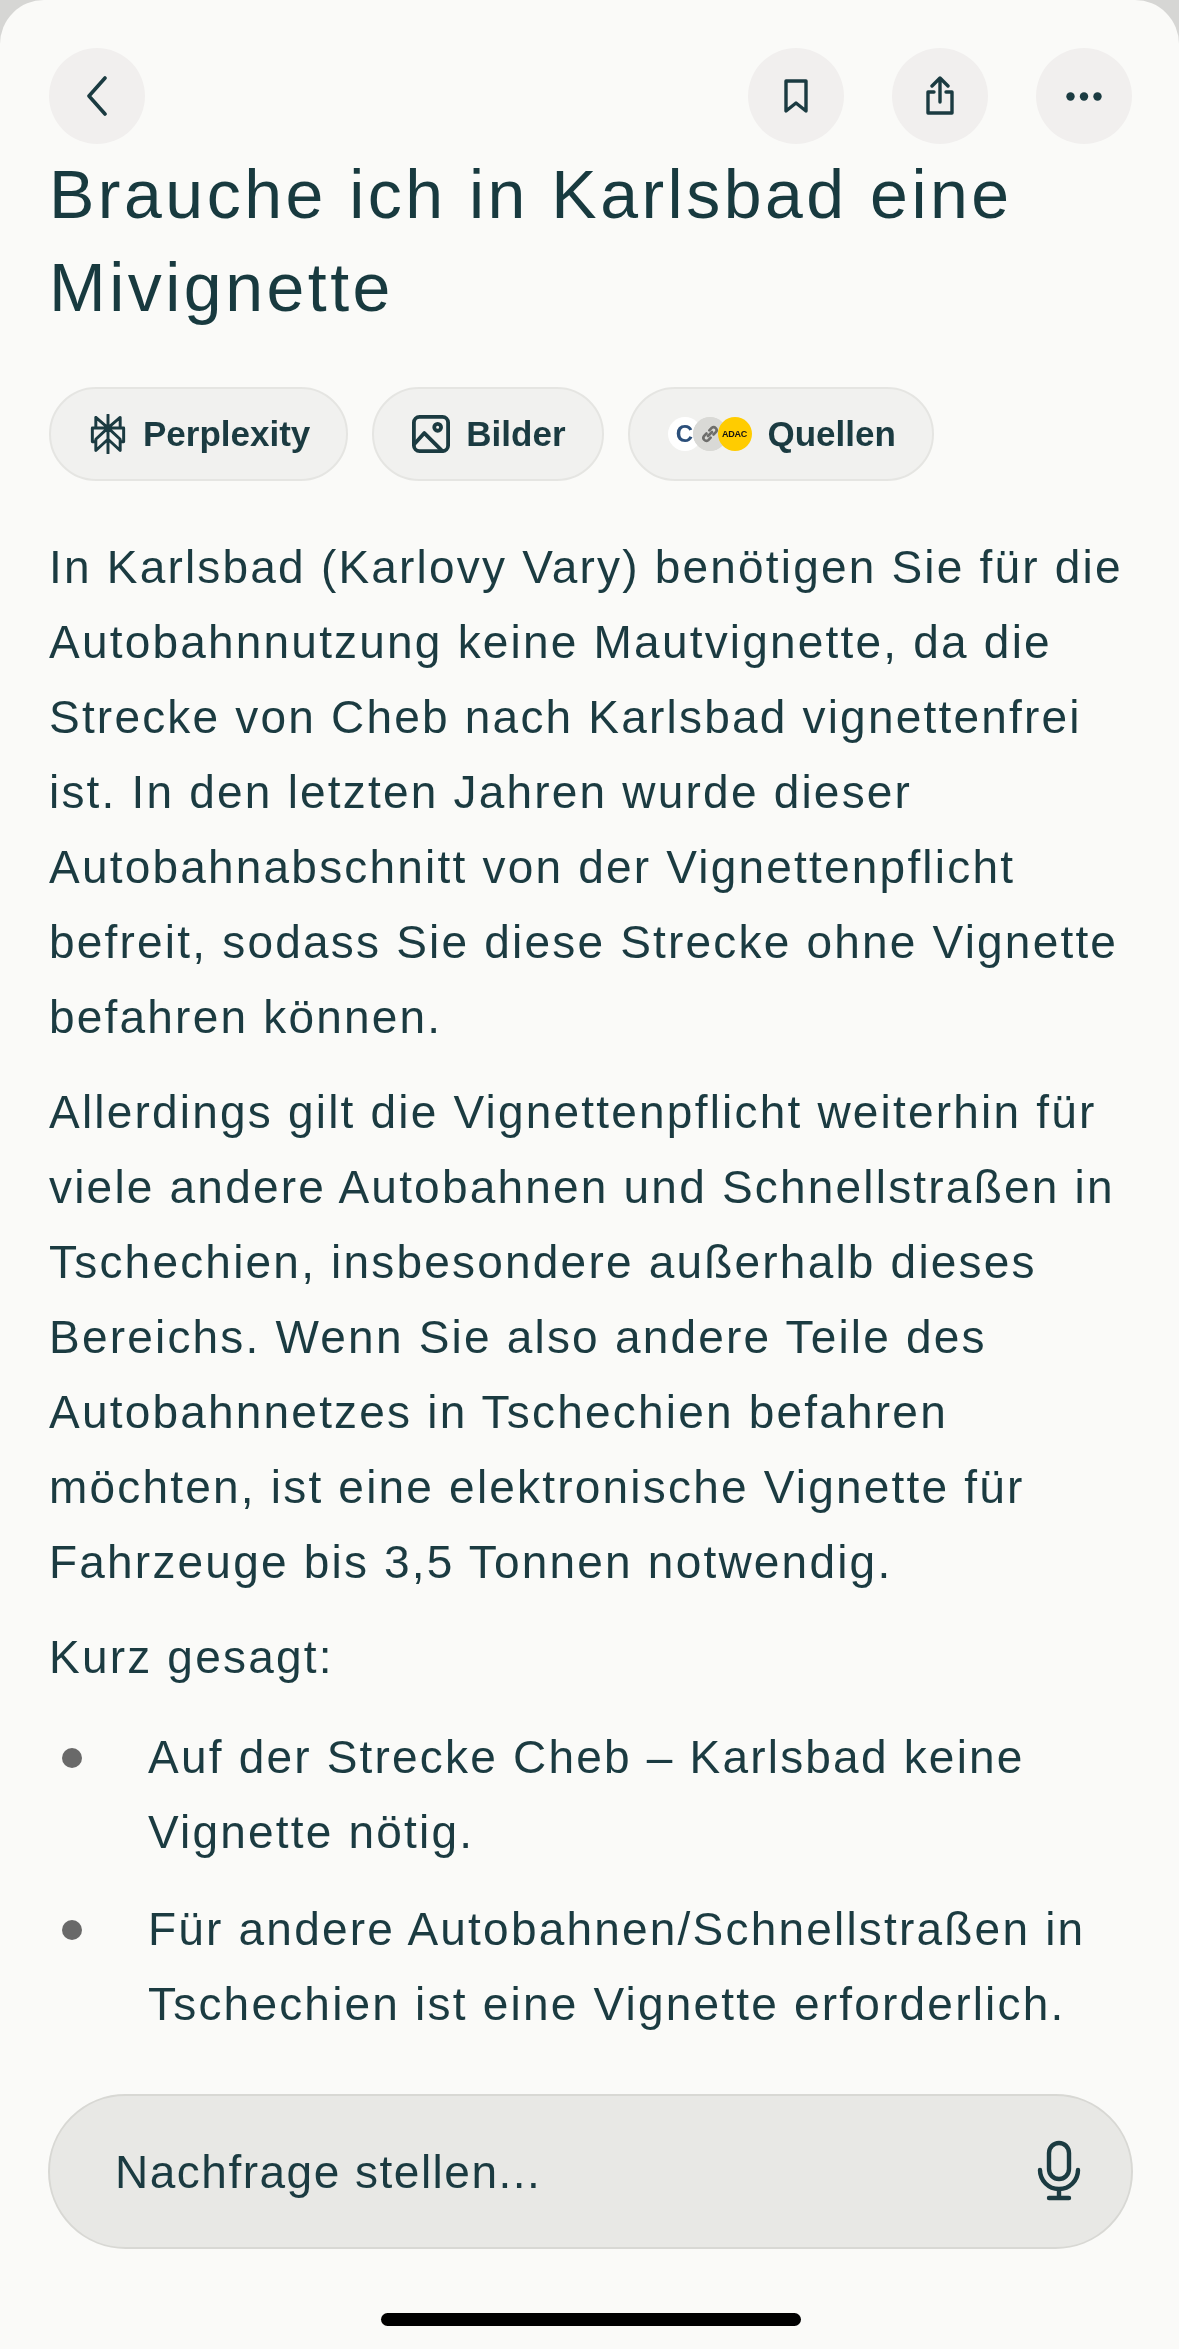 This screenshot has width=1179, height=2349. What do you see at coordinates (780, 434) in the screenshot?
I see `sources-chip: C ADAC Quellen` at bounding box center [780, 434].